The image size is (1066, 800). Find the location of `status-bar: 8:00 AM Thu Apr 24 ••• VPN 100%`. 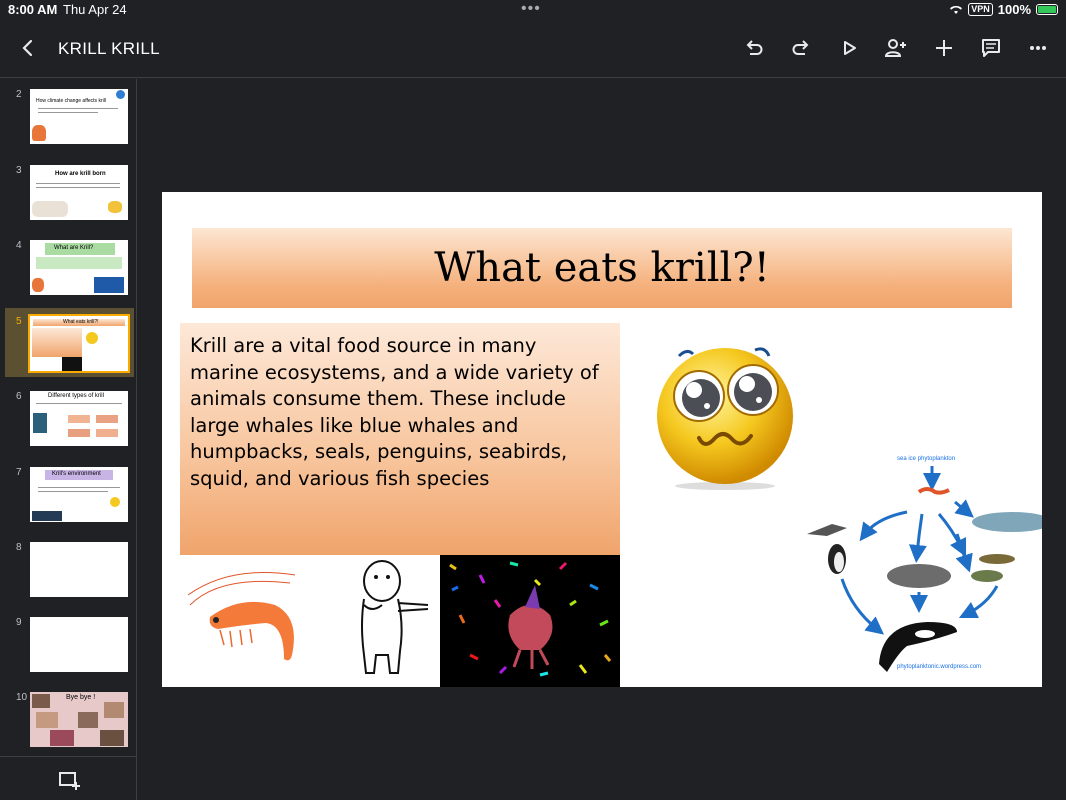

status-bar: 8:00 AM Thu Apr 24 ••• VPN 100% is located at coordinates (533, 10).